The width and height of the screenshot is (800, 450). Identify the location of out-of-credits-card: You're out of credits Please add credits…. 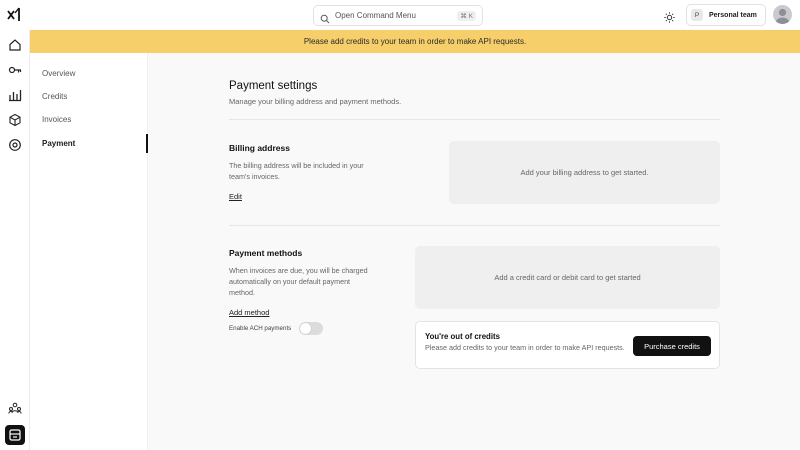
(567, 345).